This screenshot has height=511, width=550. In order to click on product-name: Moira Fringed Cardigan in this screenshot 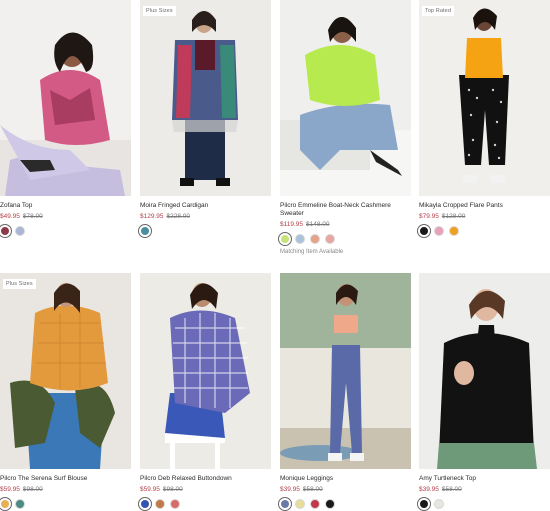, I will do `click(205, 206)`.